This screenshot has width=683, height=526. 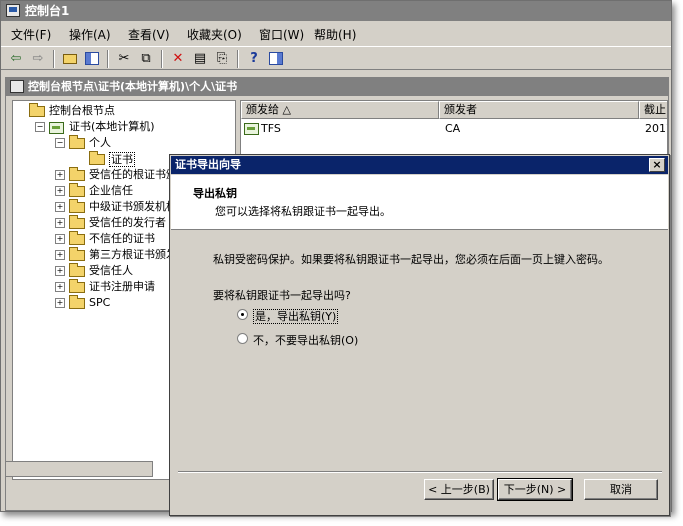 I want to click on export-question: 要将私钥跟证书一起导出吗?, so click(x=282, y=295).